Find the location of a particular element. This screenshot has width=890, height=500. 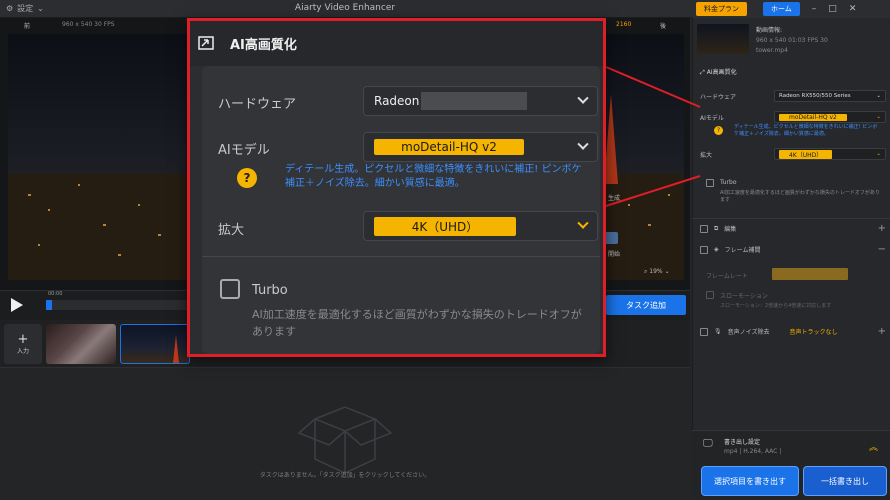

hardware-select: Radeon is located at coordinates (480, 101).